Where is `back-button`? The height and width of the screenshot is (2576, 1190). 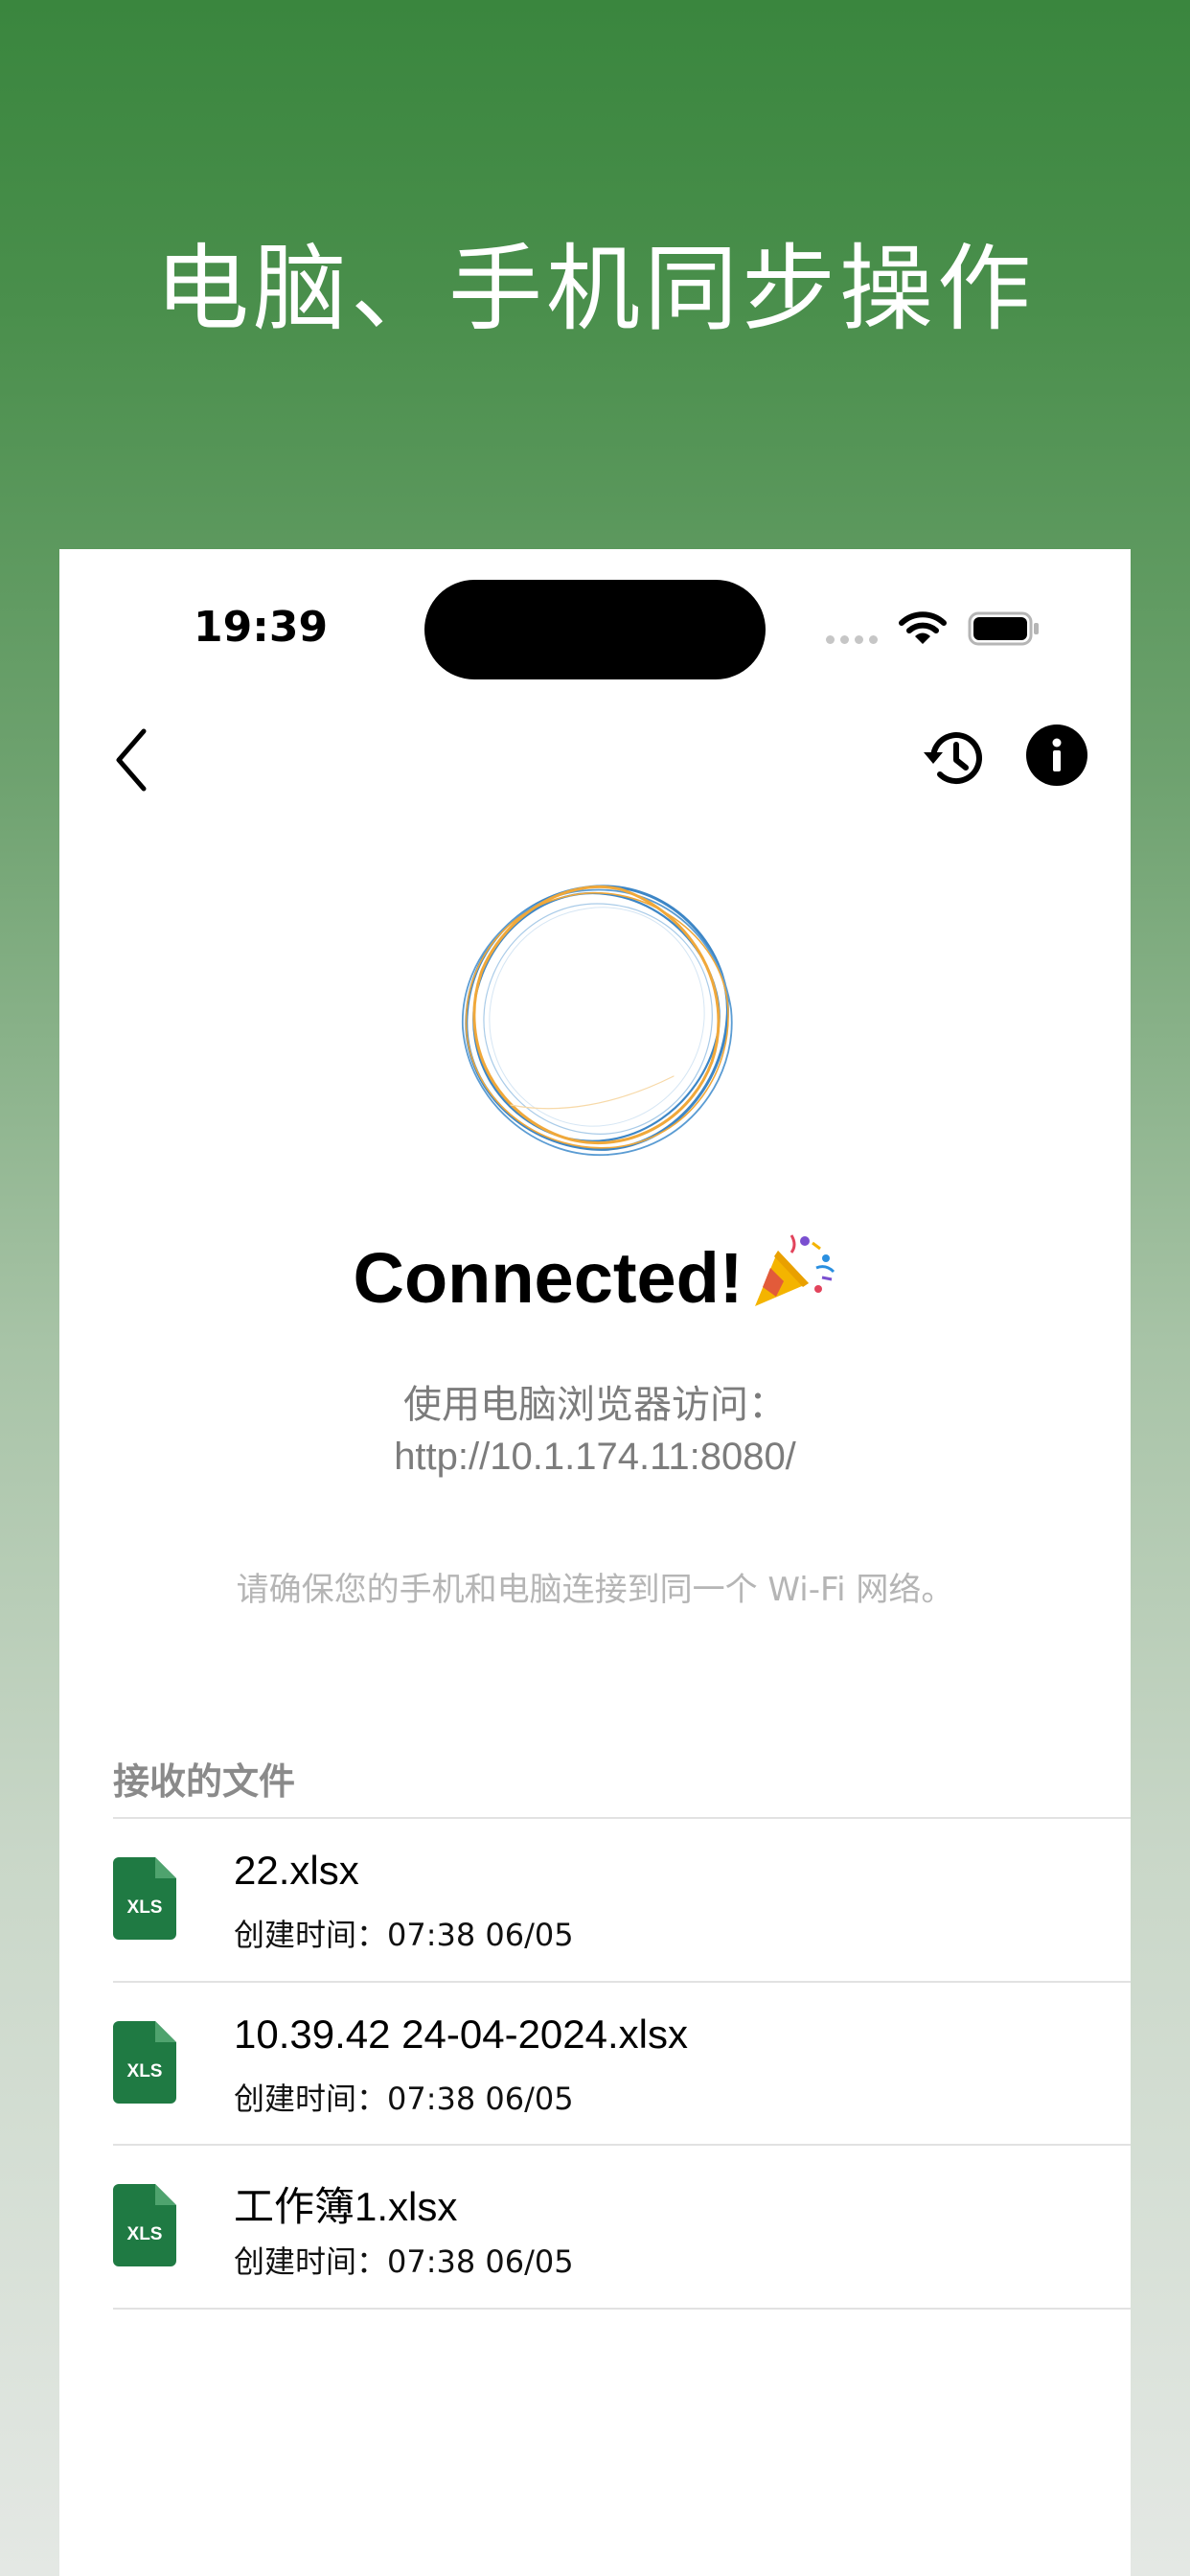 back-button is located at coordinates (133, 760).